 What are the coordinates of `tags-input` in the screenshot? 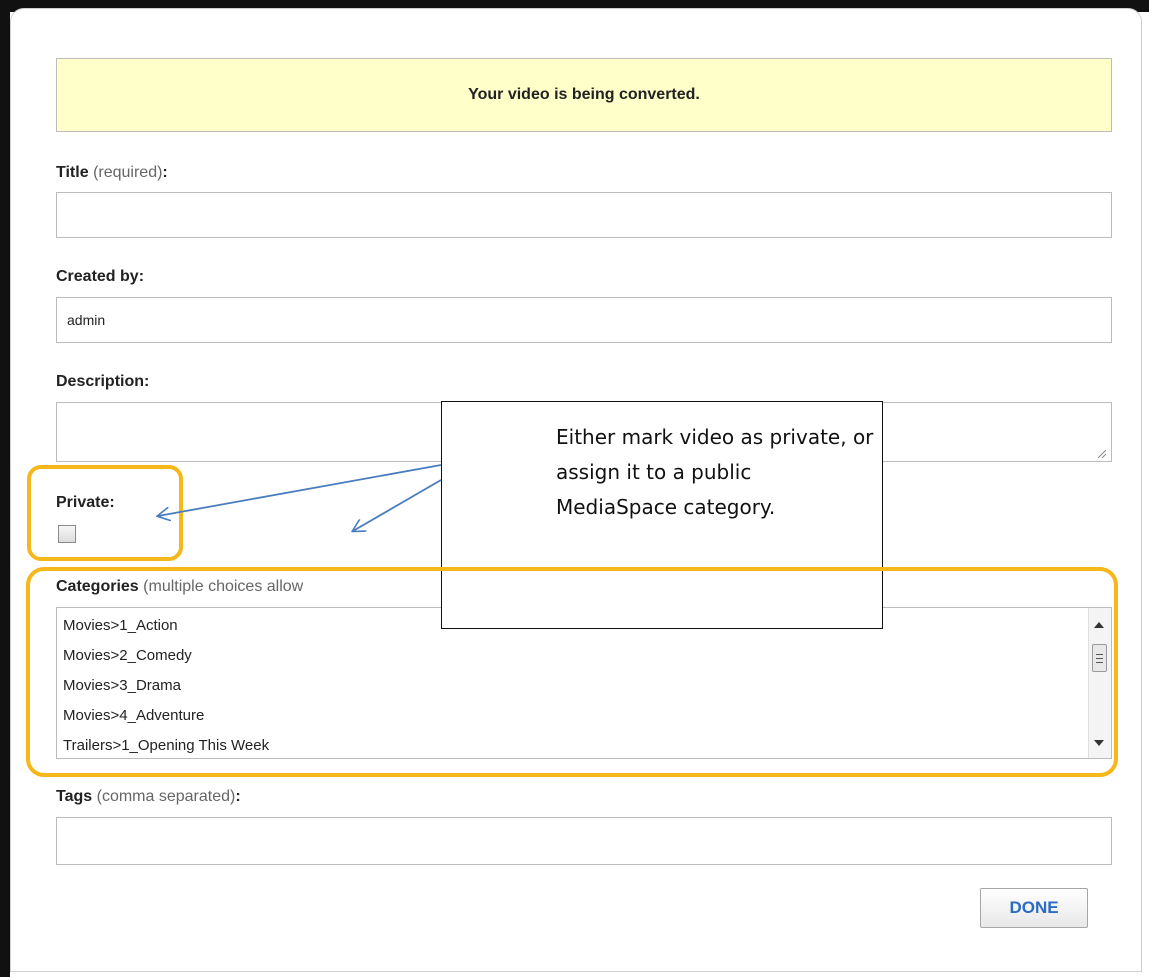 It's located at (584, 841).